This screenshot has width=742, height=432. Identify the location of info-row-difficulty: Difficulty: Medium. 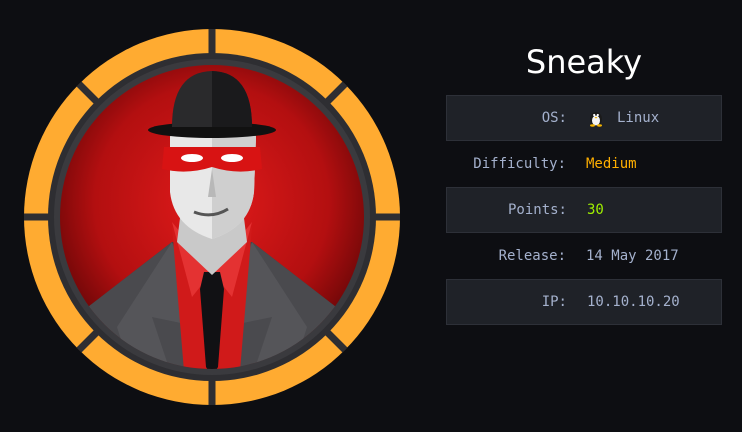
(584, 164).